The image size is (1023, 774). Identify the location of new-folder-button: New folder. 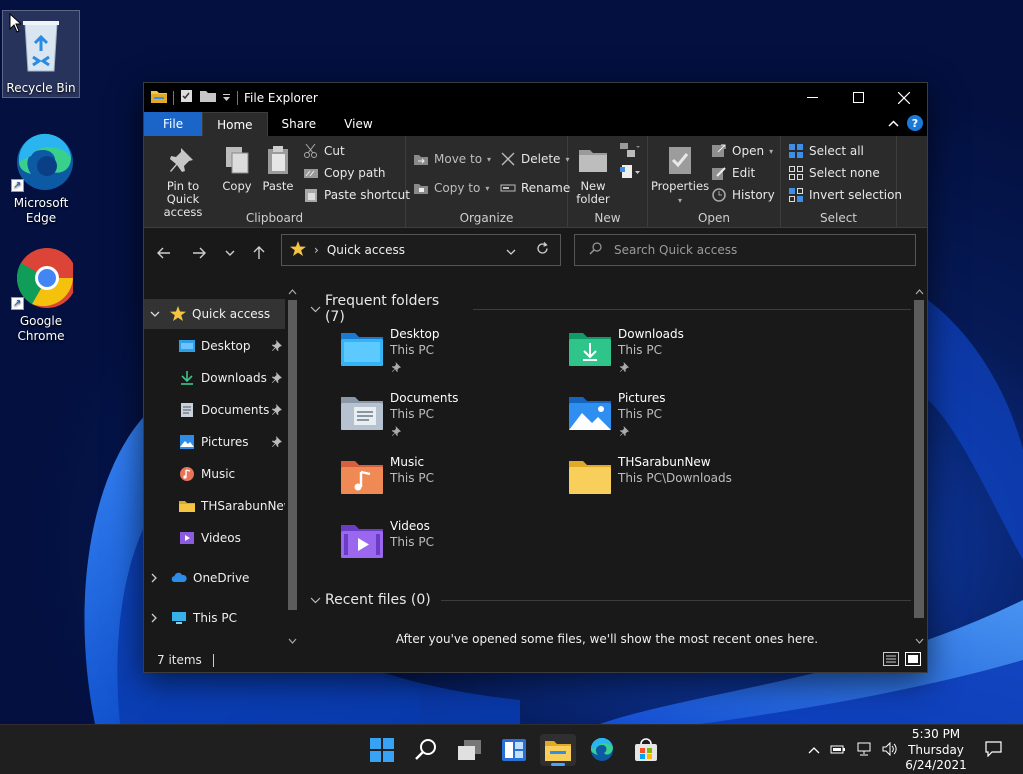
(593, 175).